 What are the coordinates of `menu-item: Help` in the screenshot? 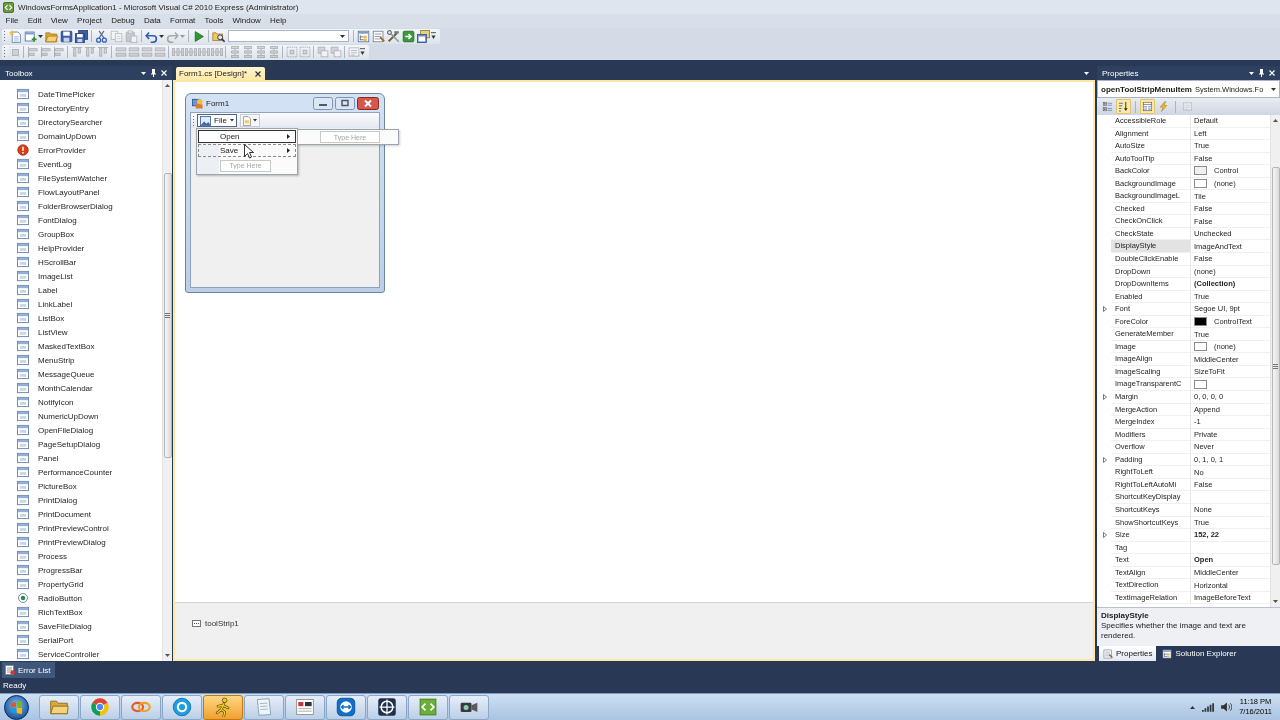 It's located at (278, 21).